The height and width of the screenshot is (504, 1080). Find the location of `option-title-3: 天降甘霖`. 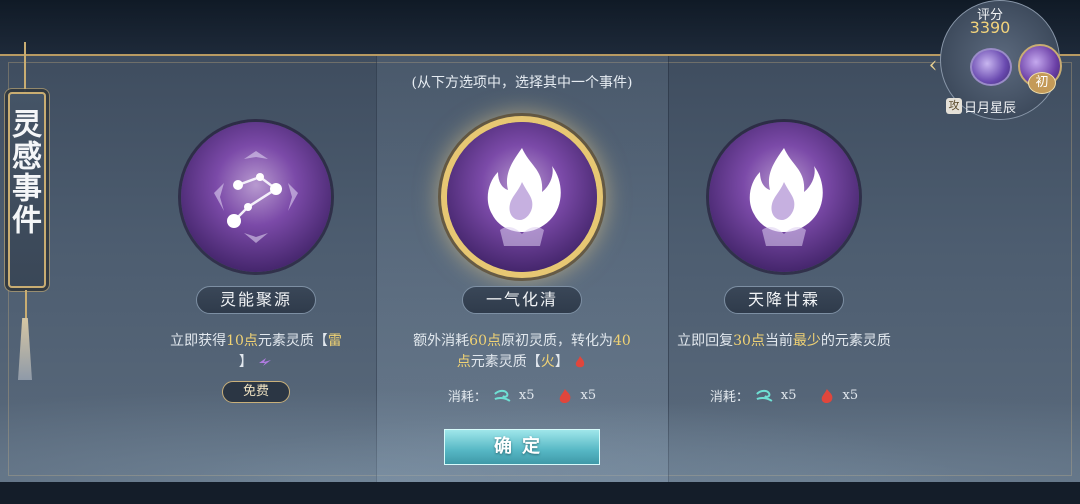

option-title-3: 天降甘霖 is located at coordinates (784, 300).